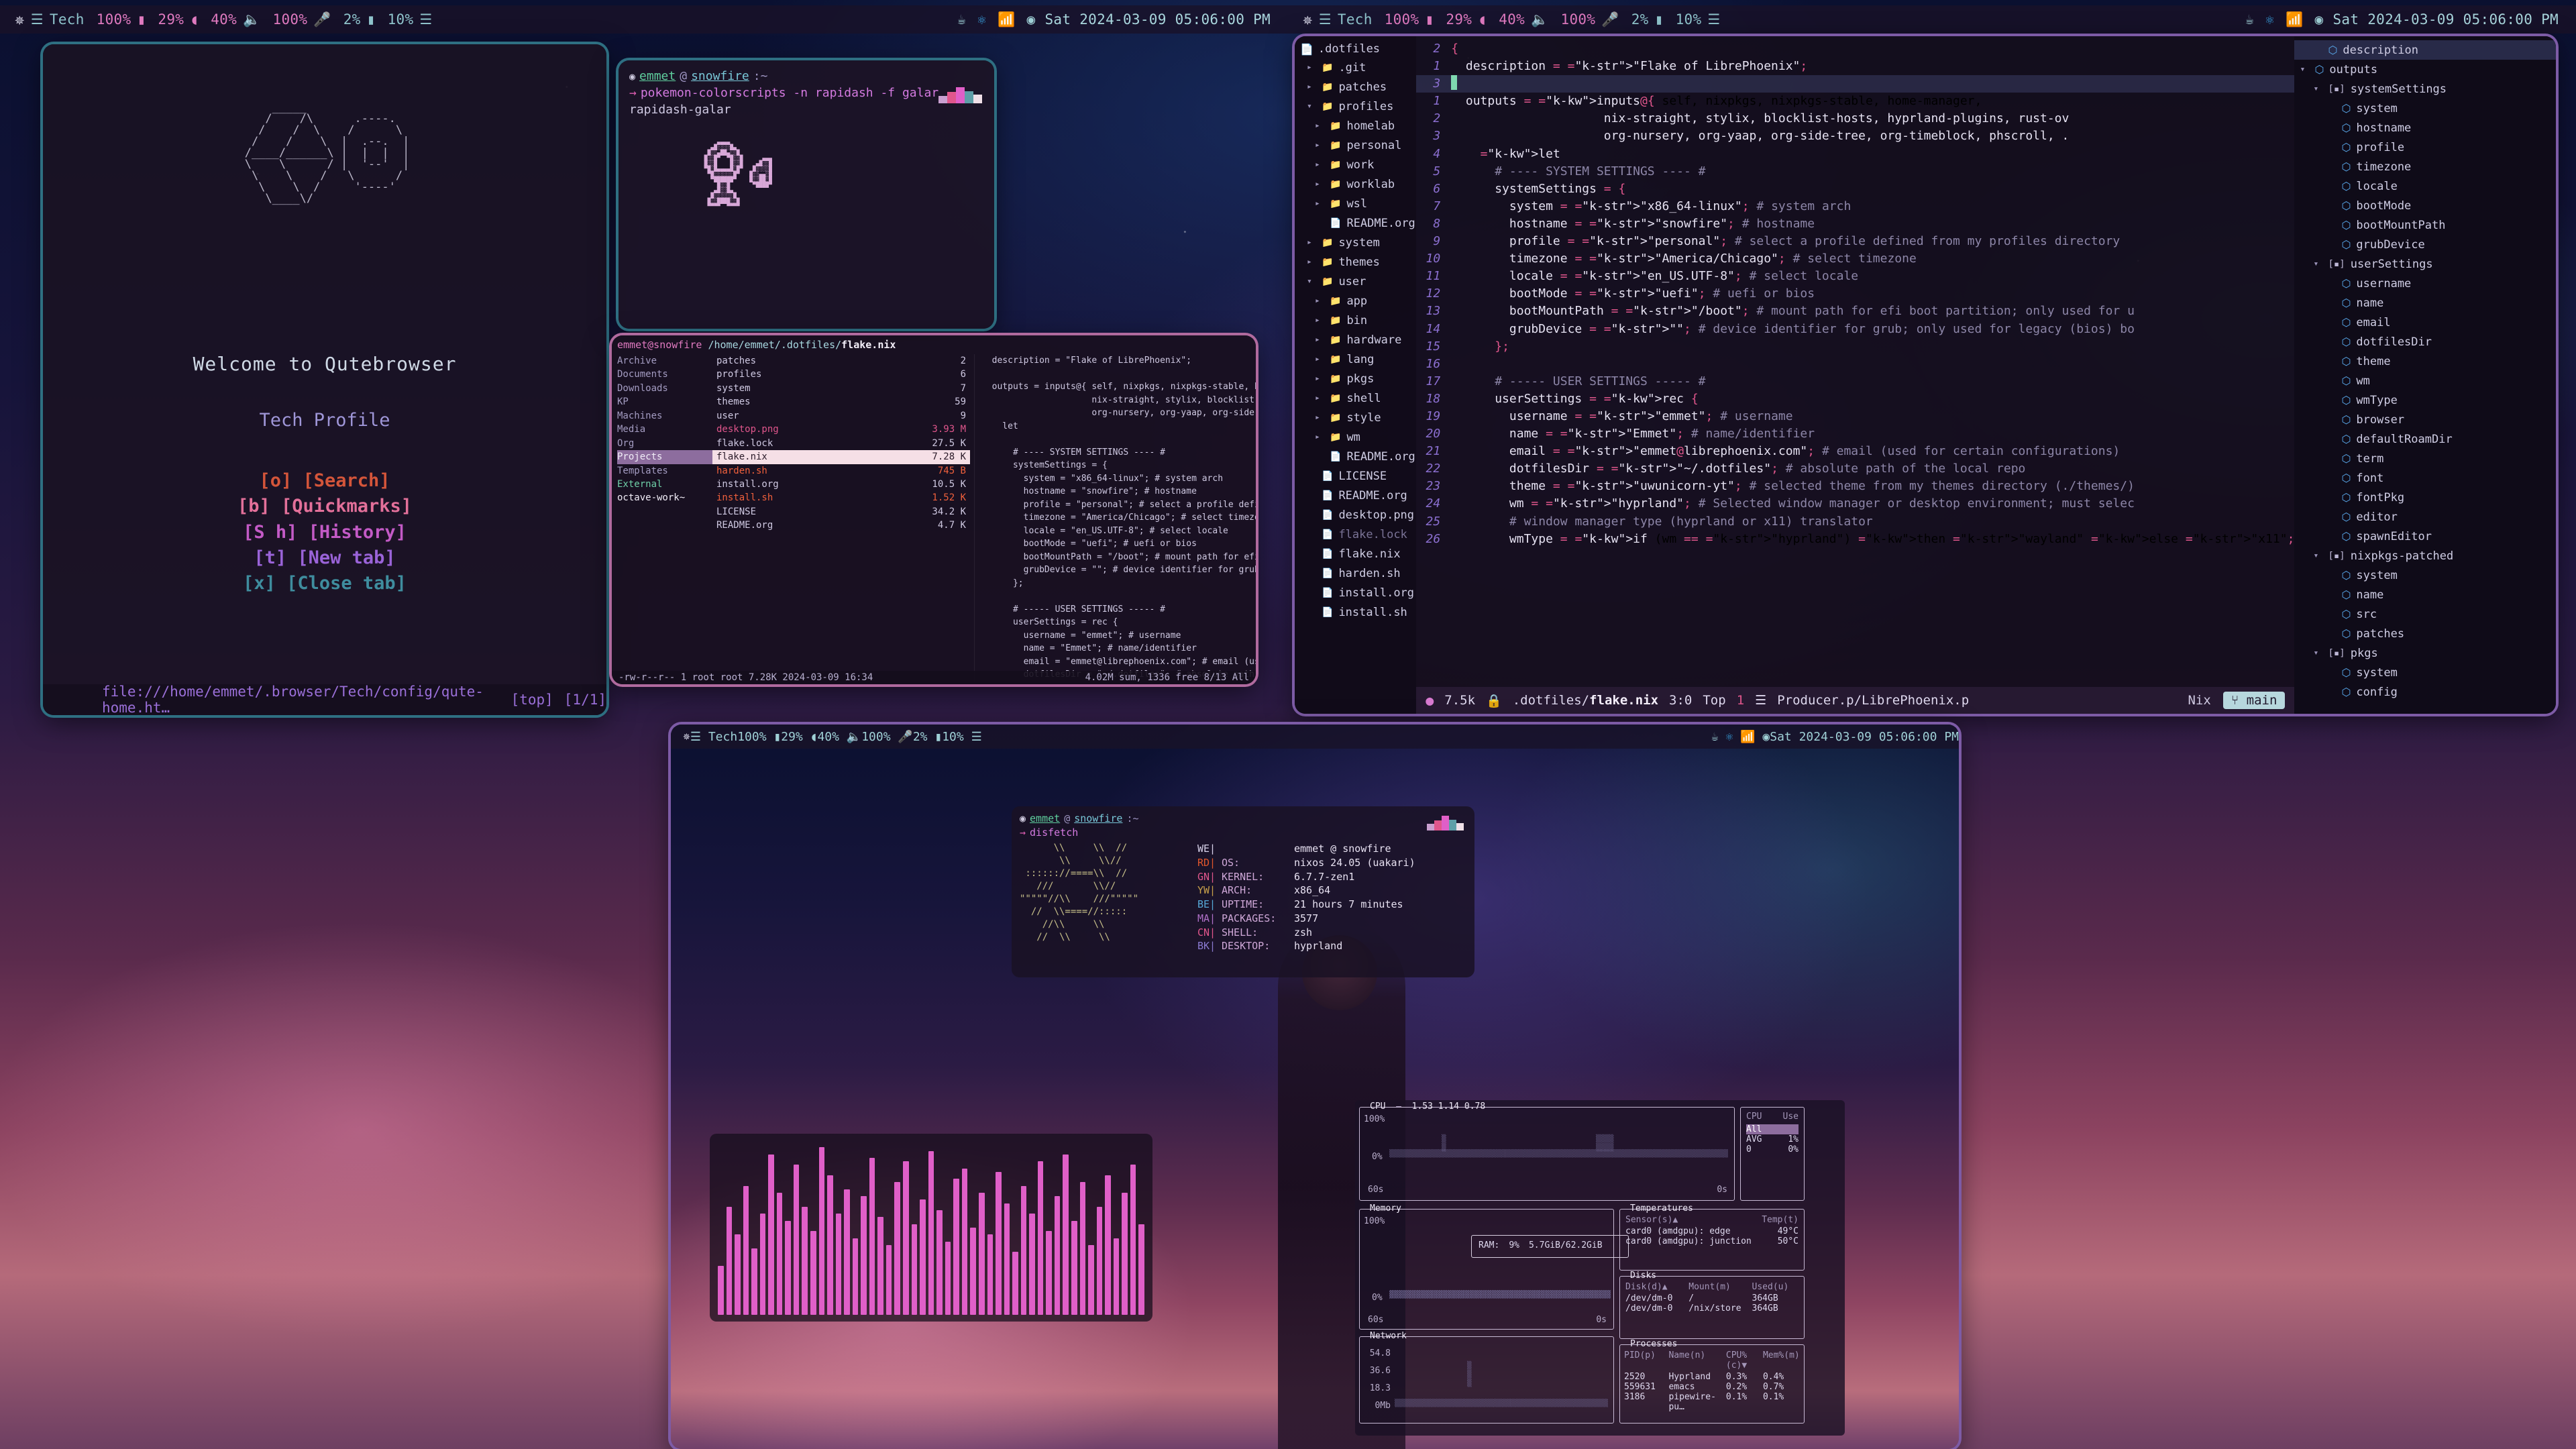 The width and height of the screenshot is (2576, 1449). What do you see at coordinates (1772, 1129) in the screenshot?
I see `cpu-core-row: All` at bounding box center [1772, 1129].